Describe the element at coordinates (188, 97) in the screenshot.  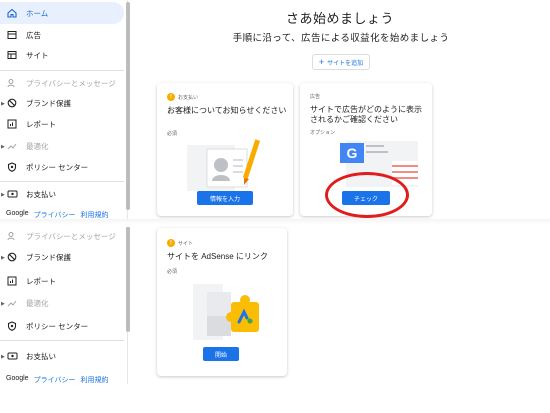
I see `chip-label: お支払い` at that location.